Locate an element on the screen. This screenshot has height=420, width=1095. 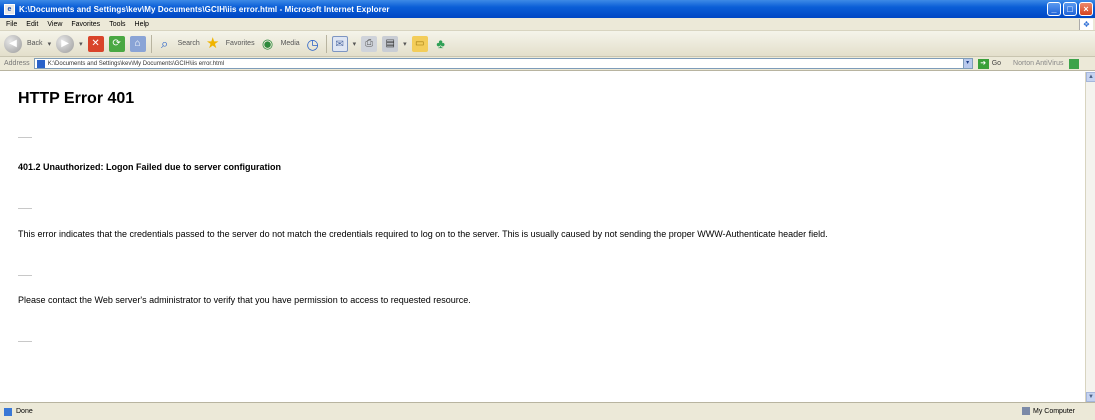
zone-label: My Computer is located at coordinates (1053, 411).